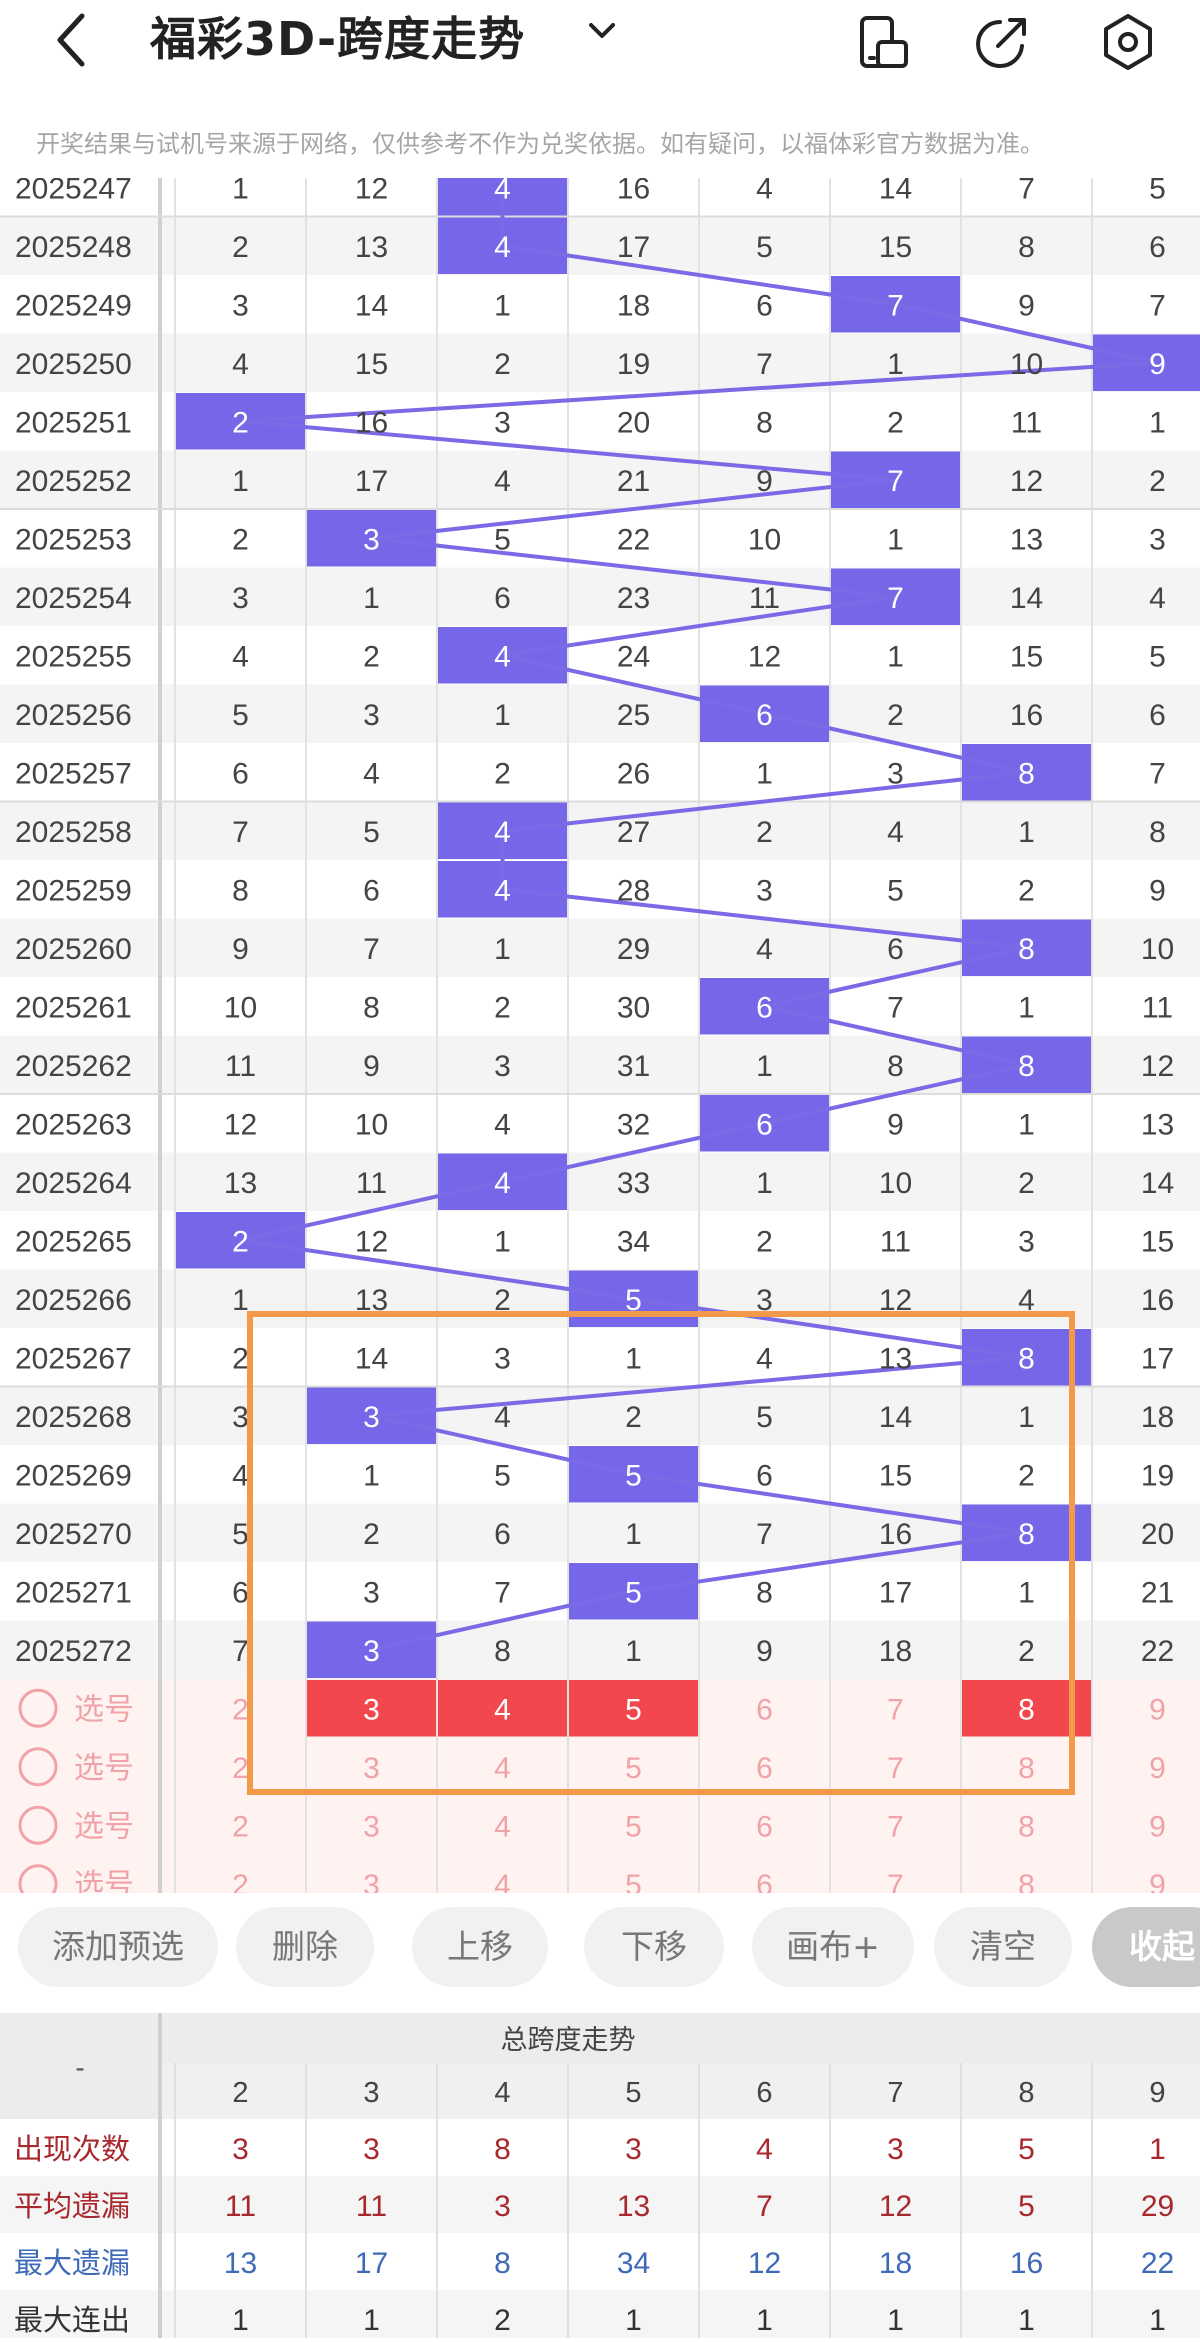 The height and width of the screenshot is (2342, 1200). I want to click on issue-number: 2025268, so click(73, 1417).